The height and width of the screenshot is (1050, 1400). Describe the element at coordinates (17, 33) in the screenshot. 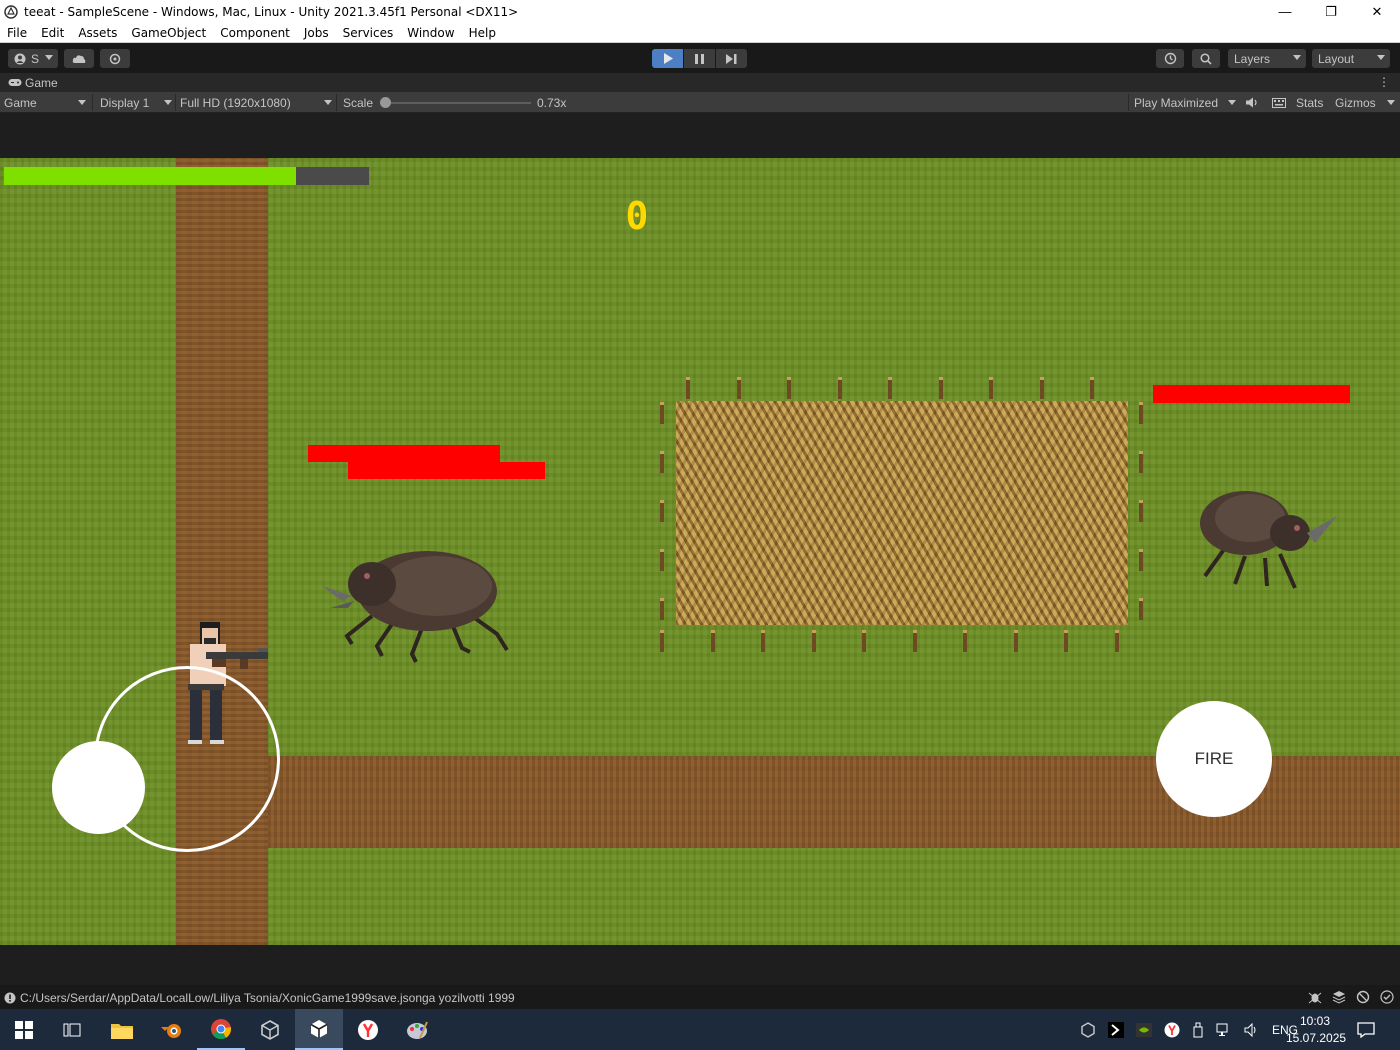

I see `menu-file: File` at that location.